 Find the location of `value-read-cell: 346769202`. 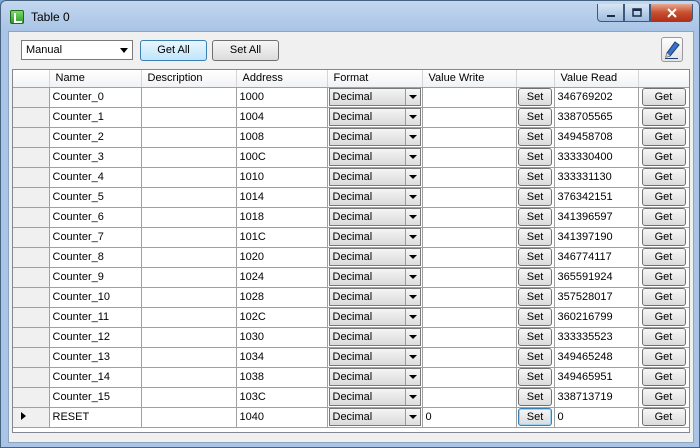

value-read-cell: 346769202 is located at coordinates (596, 97).